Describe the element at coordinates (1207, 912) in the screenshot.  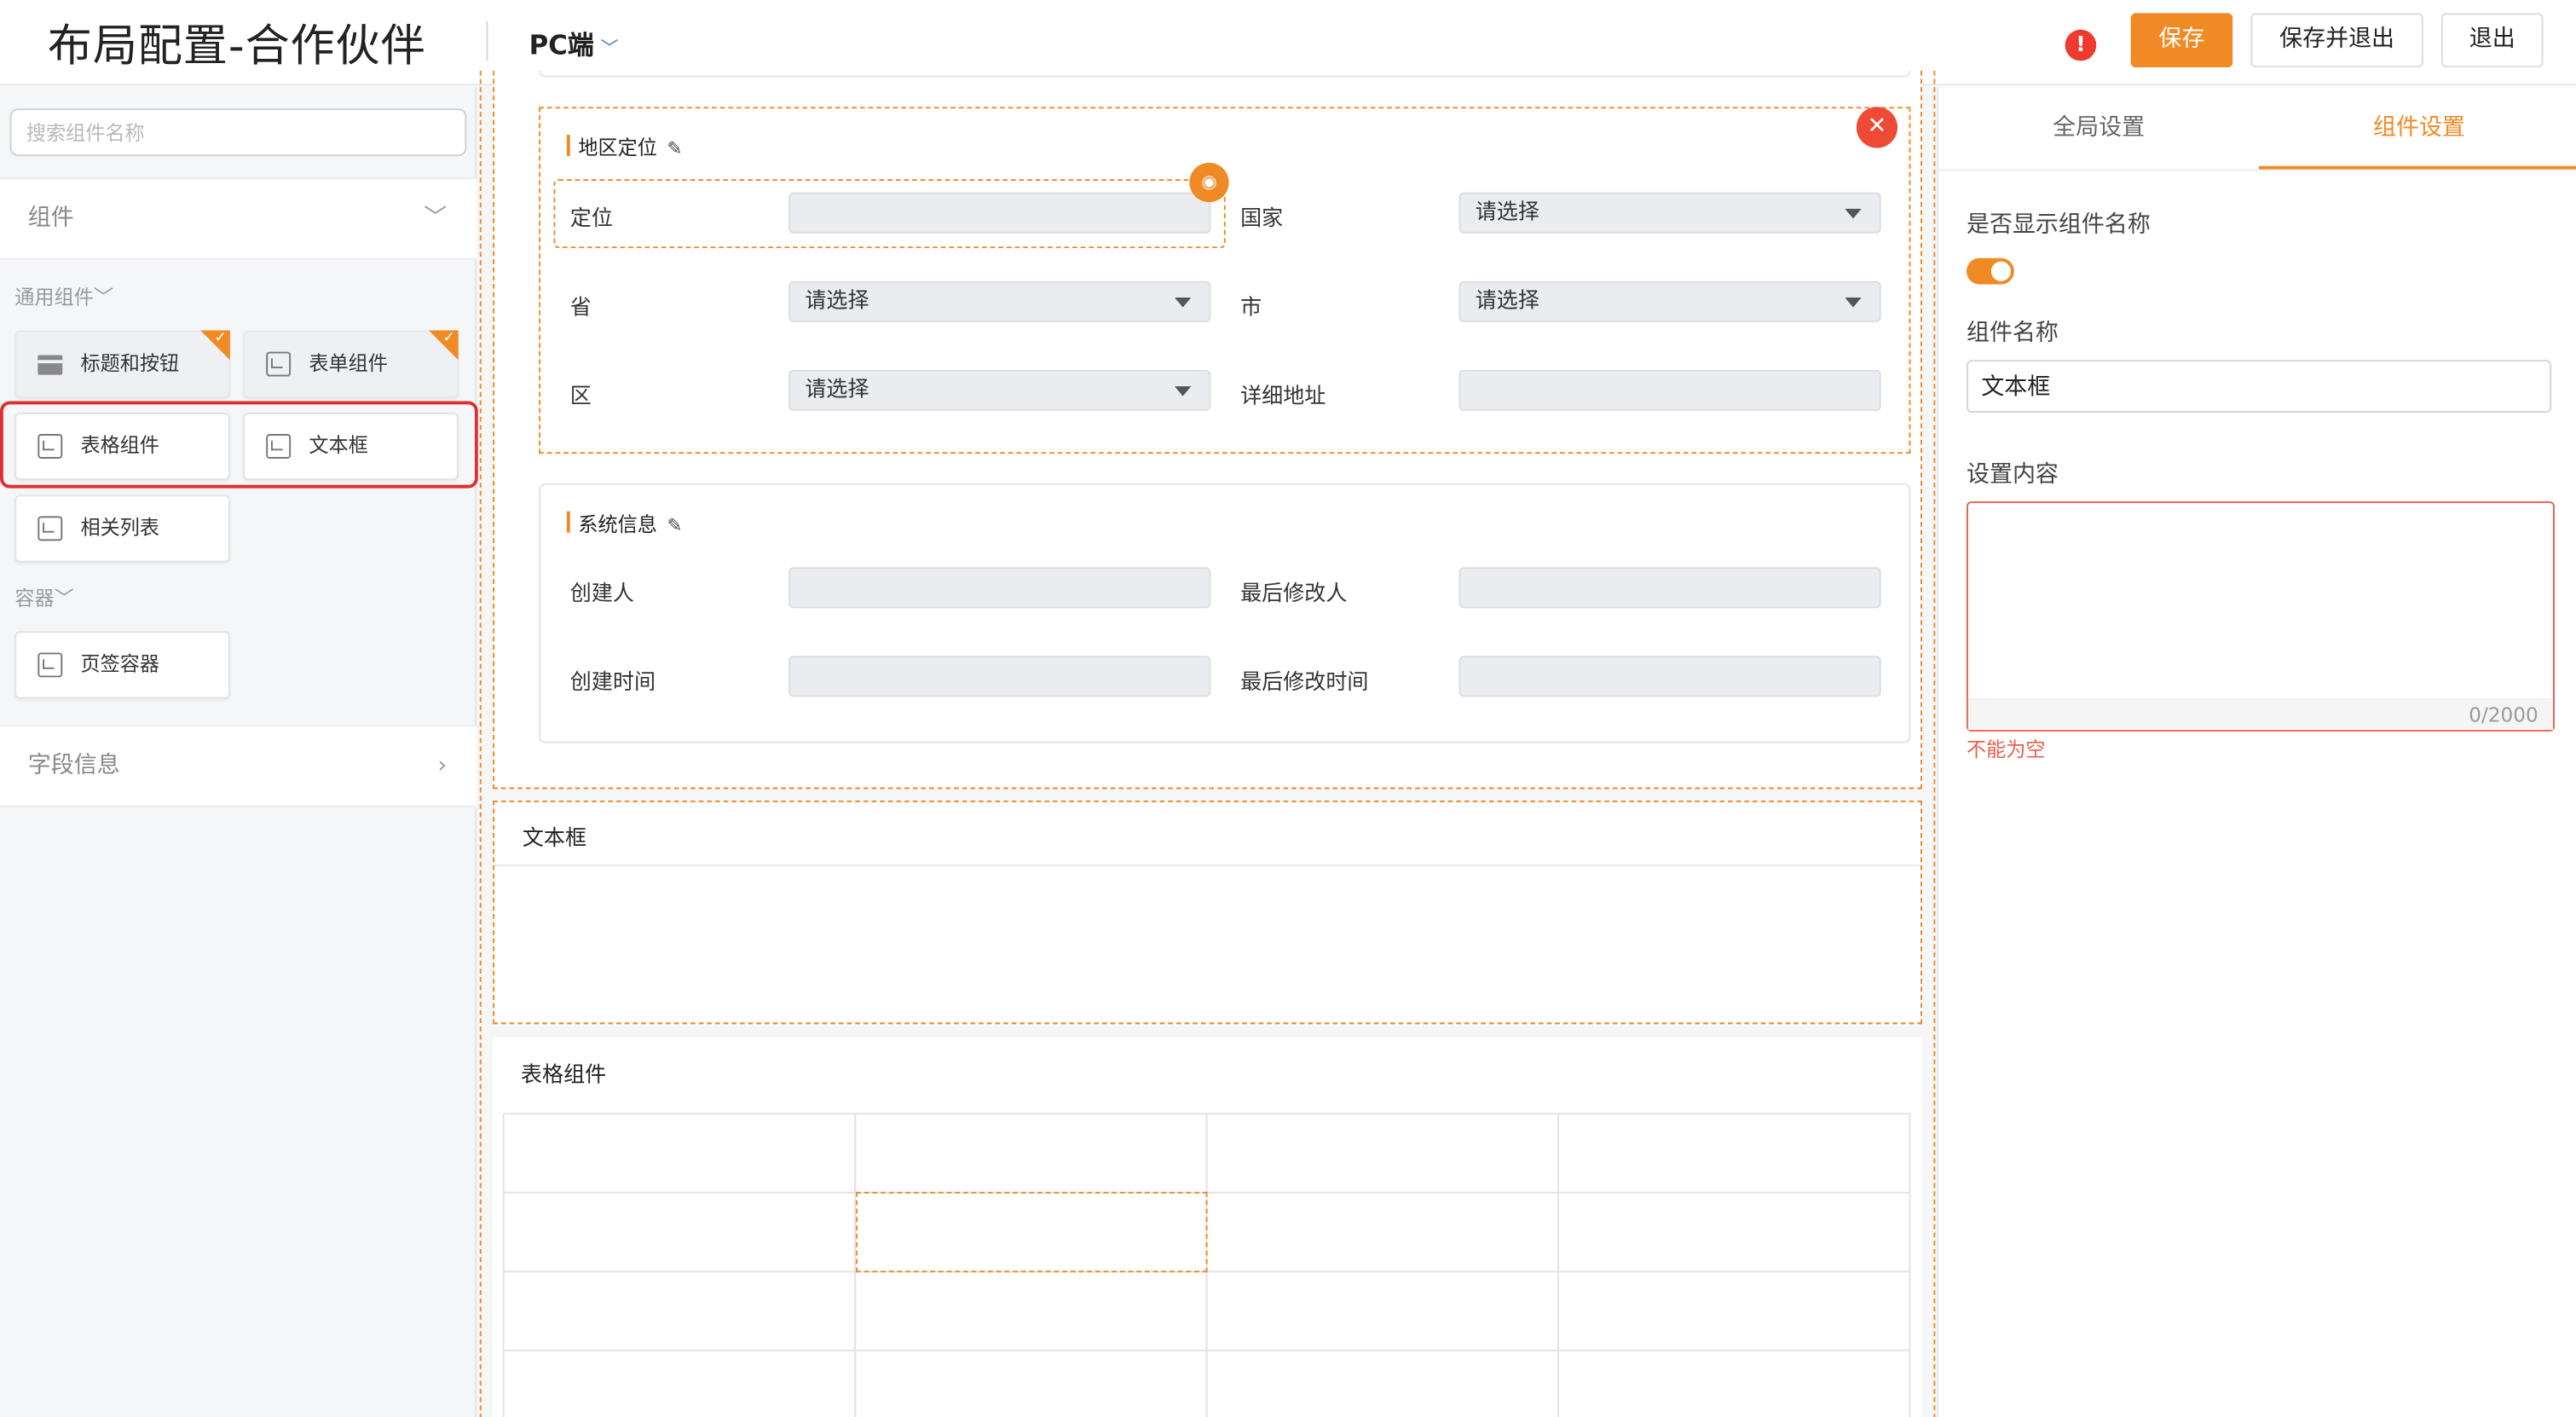
I see `textbox-component-block: 文本框` at that location.